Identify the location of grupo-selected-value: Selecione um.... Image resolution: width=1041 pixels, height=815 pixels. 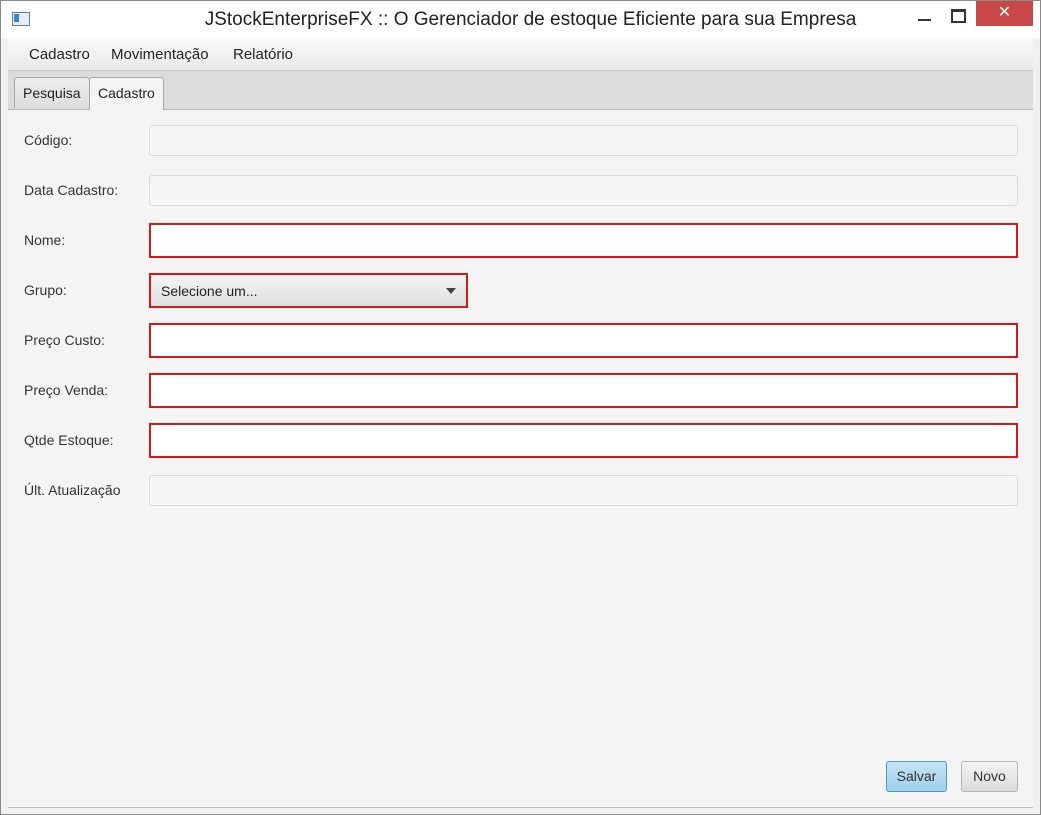
(209, 291).